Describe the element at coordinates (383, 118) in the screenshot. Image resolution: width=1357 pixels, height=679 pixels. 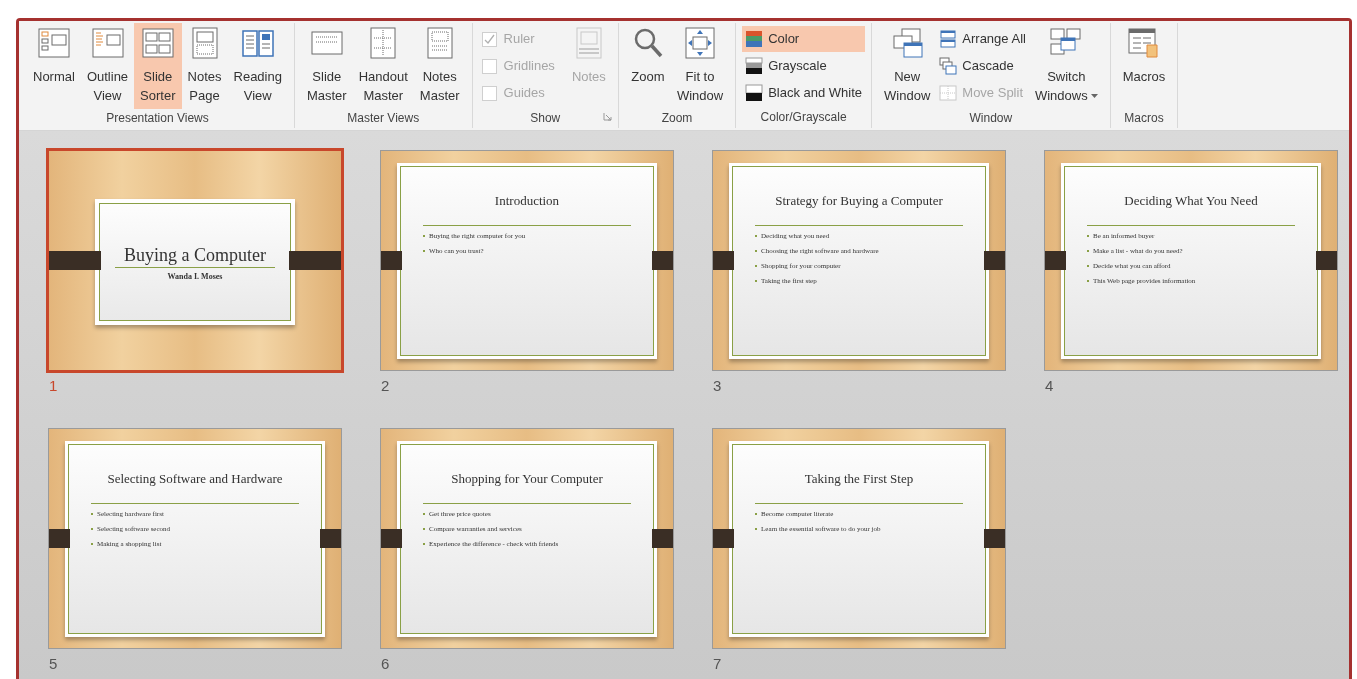
I see `group-label: Master Views` at that location.